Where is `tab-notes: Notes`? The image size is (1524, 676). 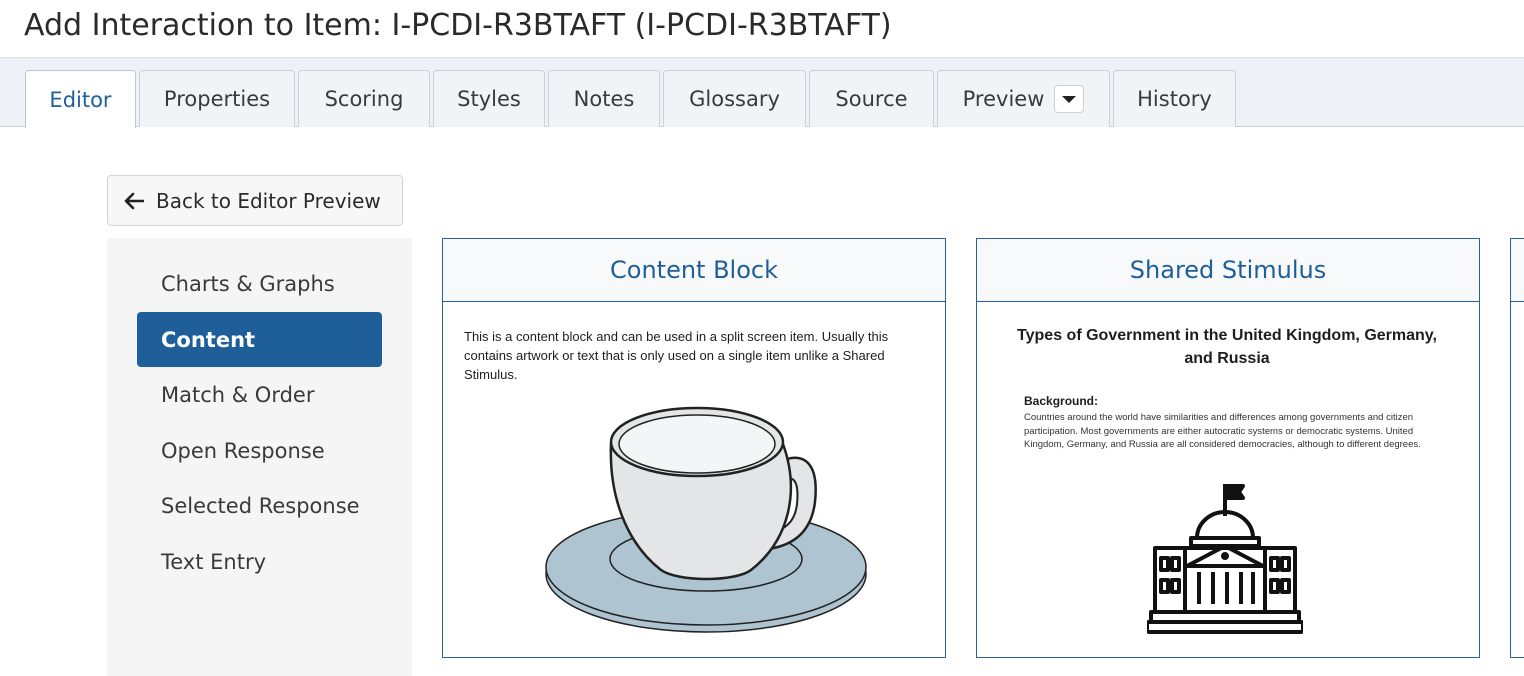
tab-notes: Notes is located at coordinates (604, 98).